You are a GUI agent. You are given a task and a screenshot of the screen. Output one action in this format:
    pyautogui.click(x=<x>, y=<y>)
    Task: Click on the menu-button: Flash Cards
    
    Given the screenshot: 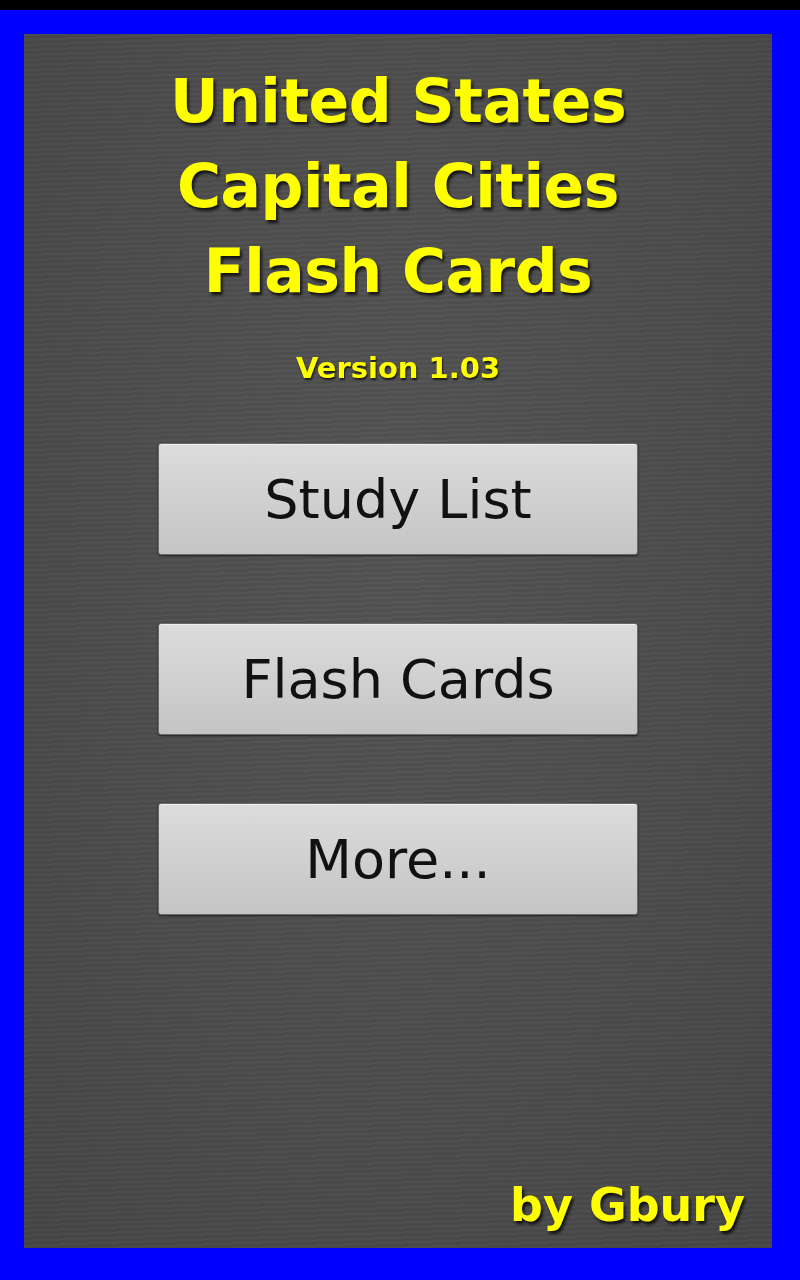 What is the action you would take?
    pyautogui.click(x=398, y=679)
    